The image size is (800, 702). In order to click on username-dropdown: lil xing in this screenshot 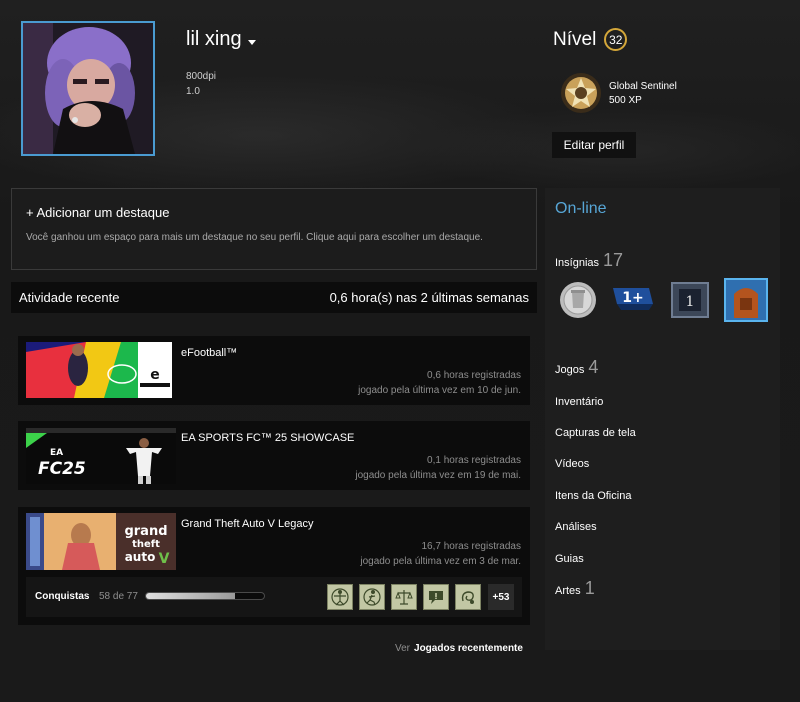, I will do `click(221, 39)`.